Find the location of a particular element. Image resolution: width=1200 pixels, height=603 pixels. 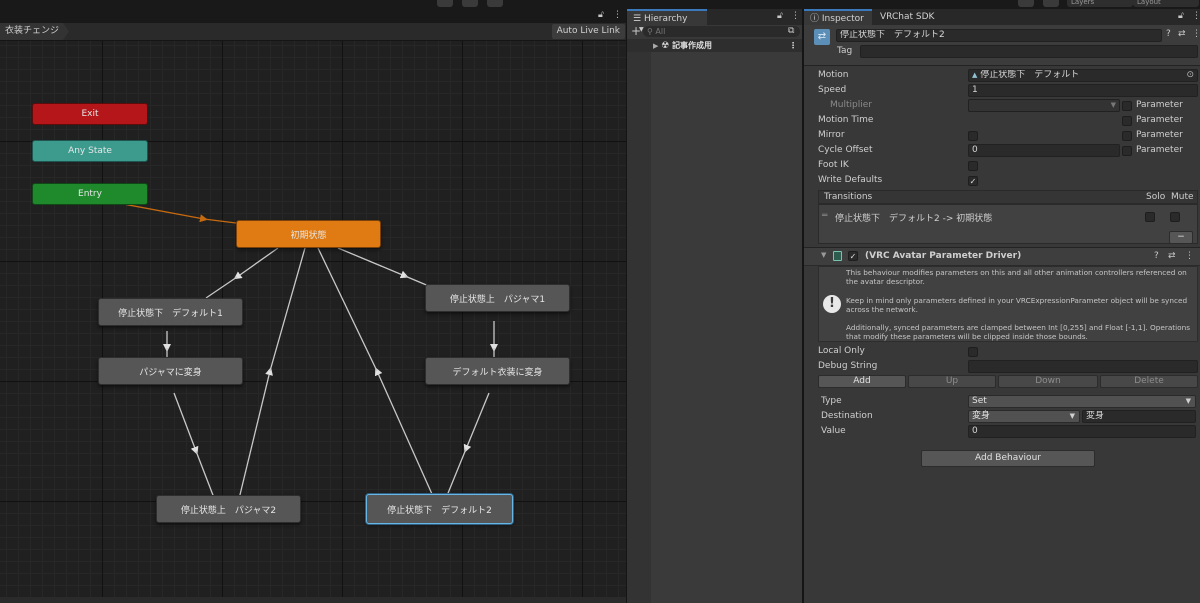

state-node-to-pajama: パジャマに変身 is located at coordinates (170, 371).